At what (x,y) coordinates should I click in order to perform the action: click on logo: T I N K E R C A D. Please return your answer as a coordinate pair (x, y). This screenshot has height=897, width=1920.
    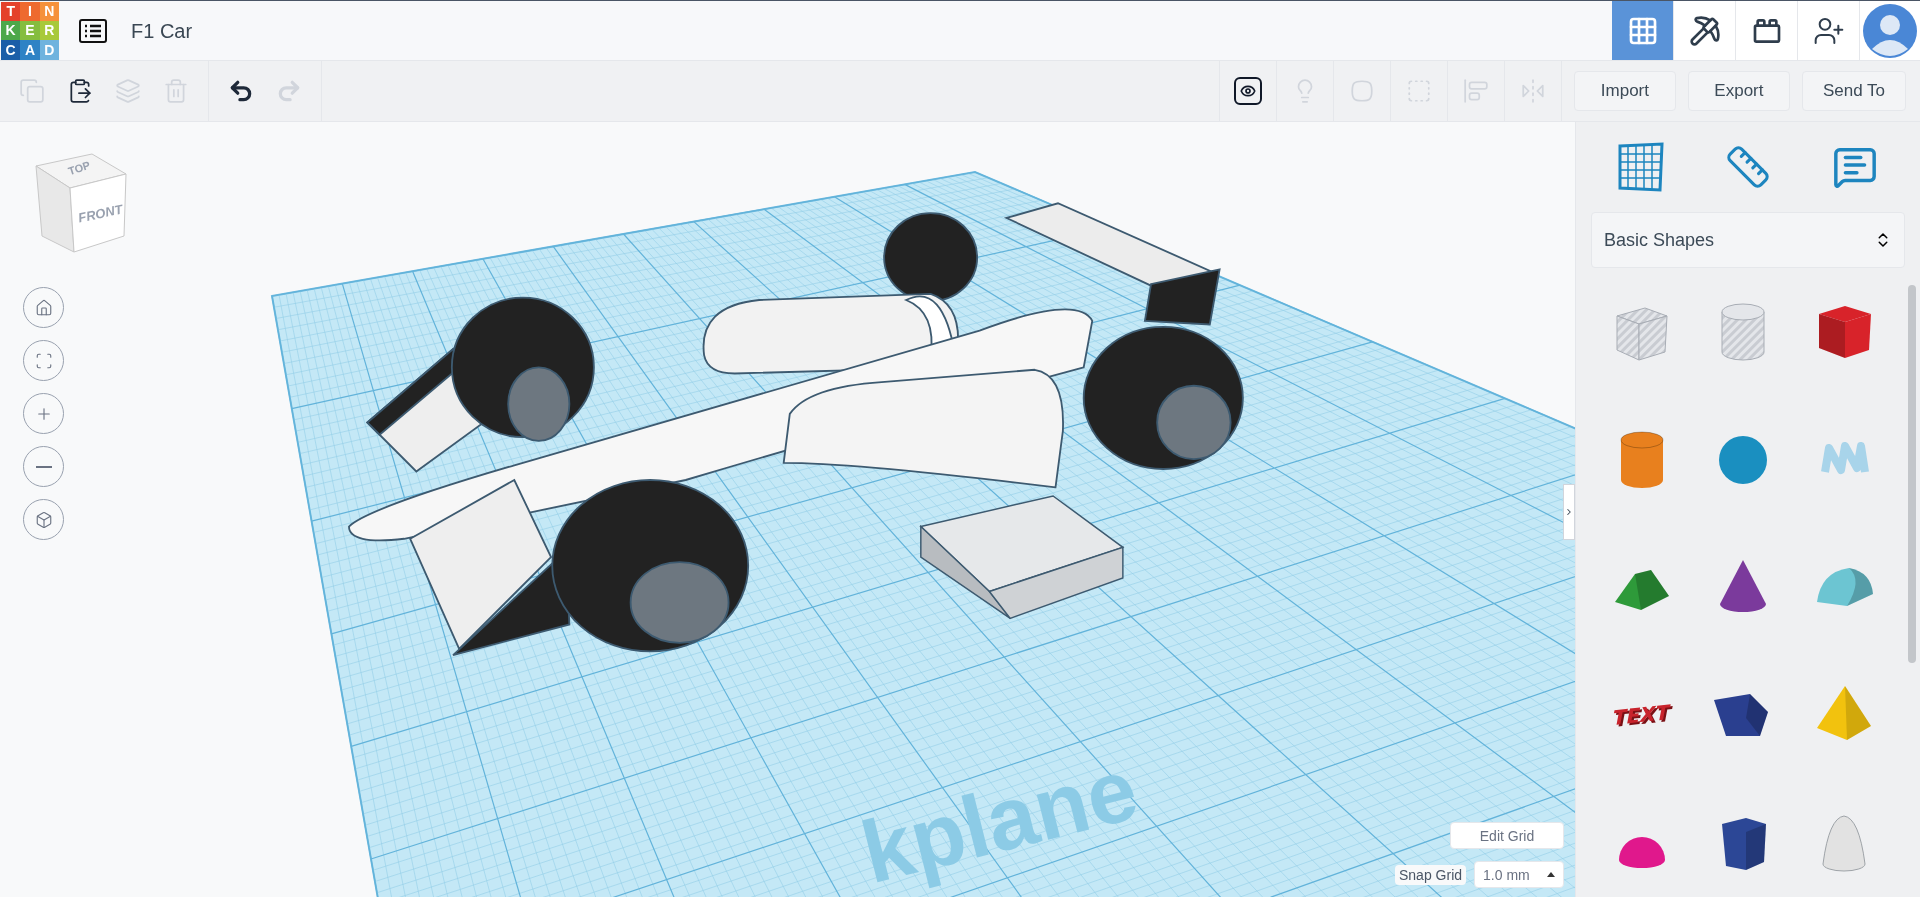
    Looking at the image, I should click on (30, 30).